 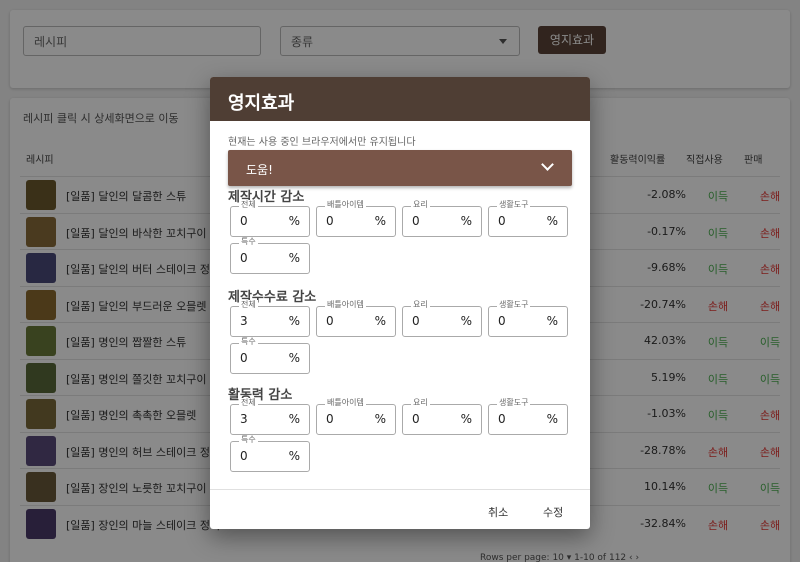 I want to click on dialog-header: 영지효과, so click(x=400, y=99).